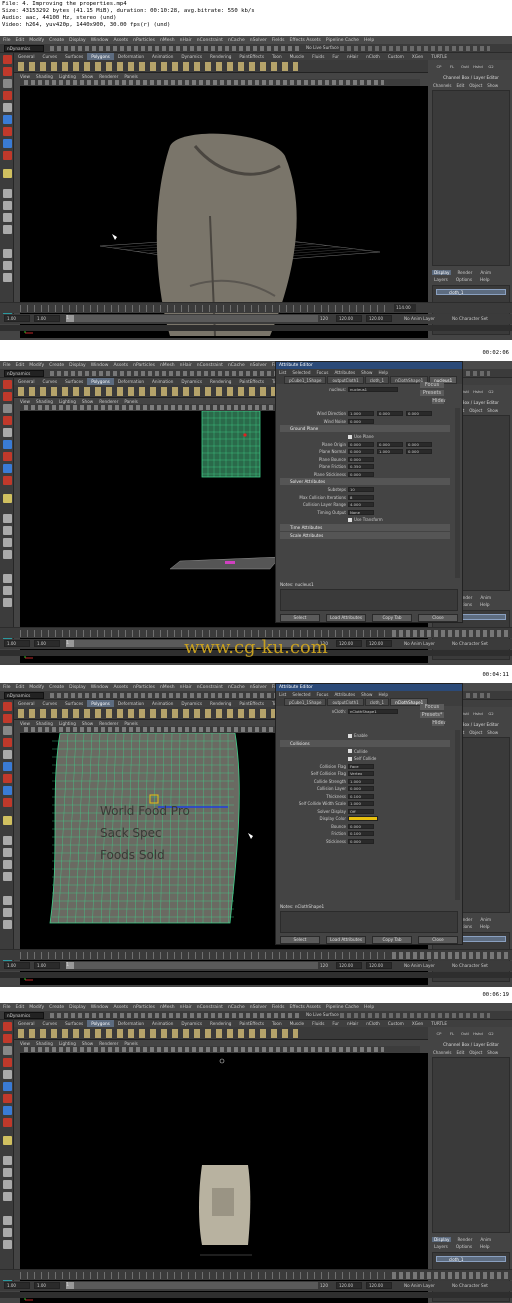  Describe the element at coordinates (457, 815) in the screenshot. I see `ae-scrollbar` at that location.